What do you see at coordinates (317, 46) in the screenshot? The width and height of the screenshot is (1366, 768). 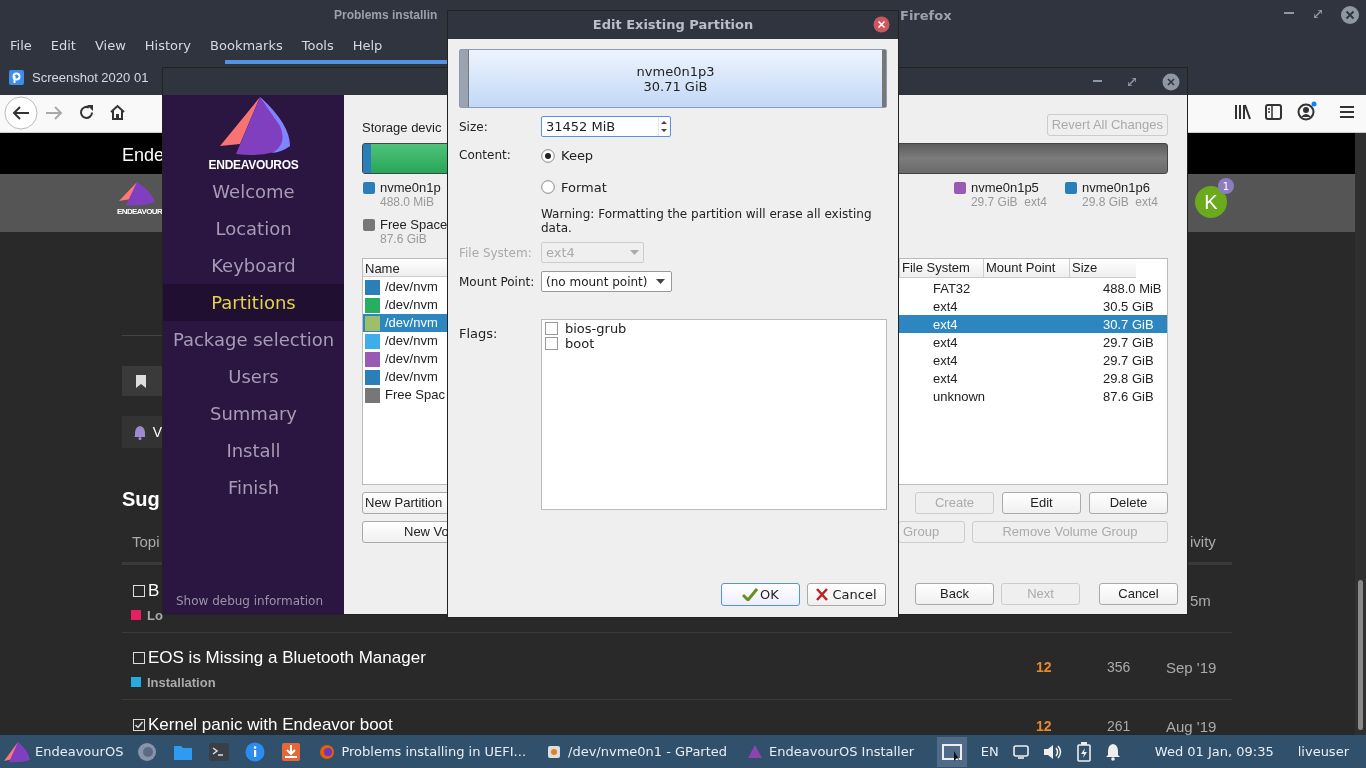 I see `menu-item: Tools` at bounding box center [317, 46].